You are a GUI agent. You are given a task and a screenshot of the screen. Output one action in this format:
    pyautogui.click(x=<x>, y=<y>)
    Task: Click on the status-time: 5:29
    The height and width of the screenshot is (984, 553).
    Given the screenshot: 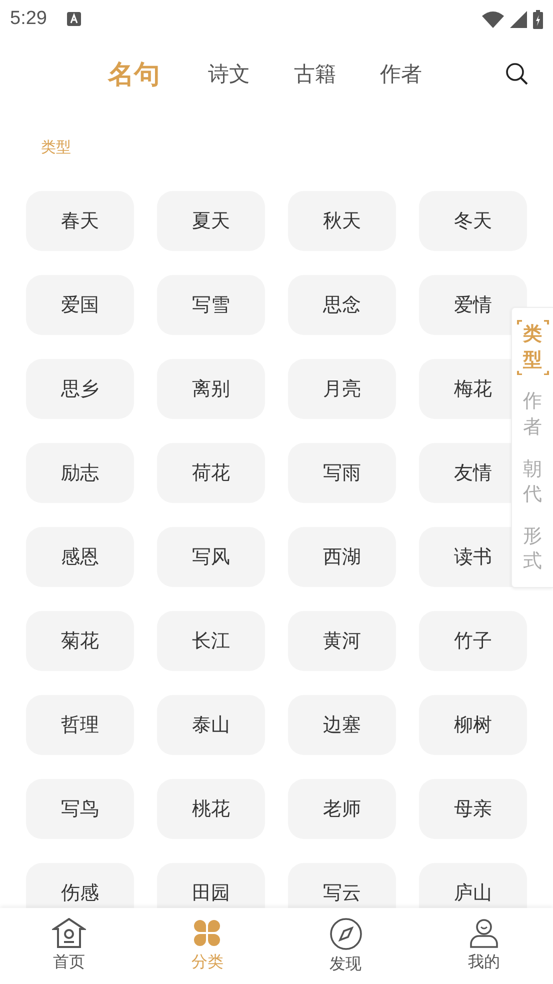 What is the action you would take?
    pyautogui.click(x=28, y=19)
    